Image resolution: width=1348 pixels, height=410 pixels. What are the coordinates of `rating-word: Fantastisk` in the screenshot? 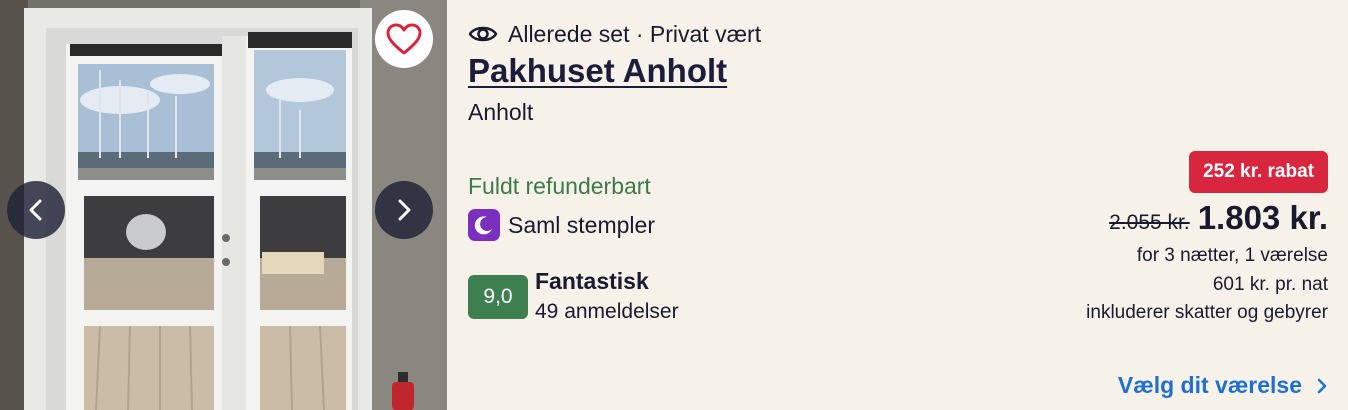 It's located at (592, 281).